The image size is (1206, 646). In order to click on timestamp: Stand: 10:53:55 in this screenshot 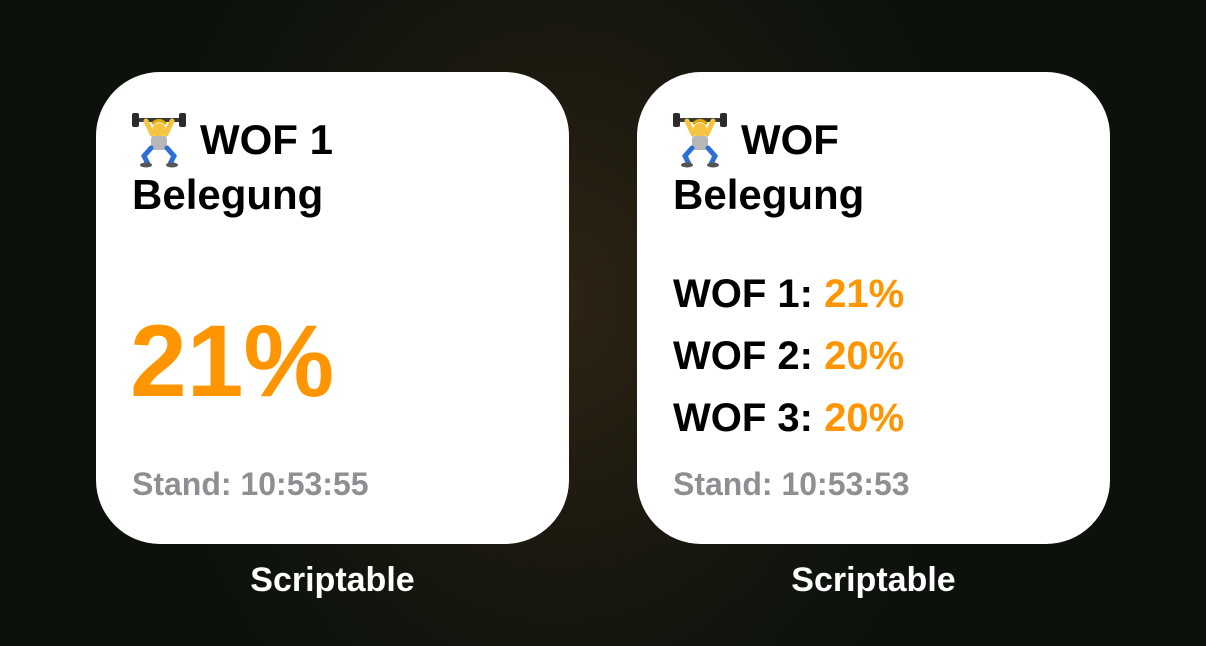, I will do `click(250, 484)`.